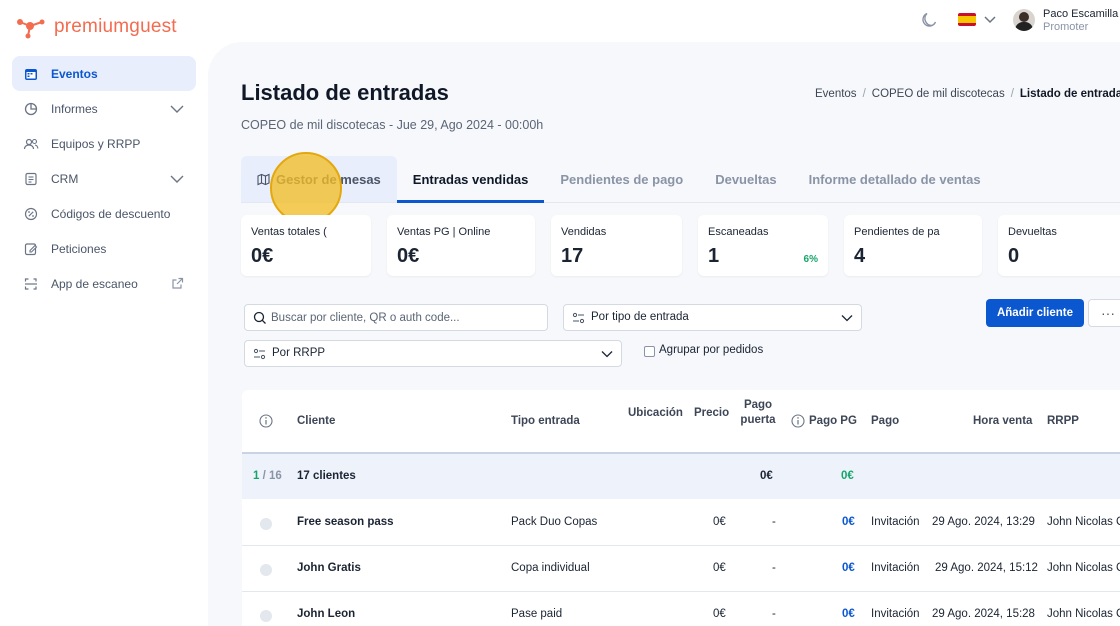 The width and height of the screenshot is (1120, 626). Describe the element at coordinates (329, 568) in the screenshot. I see `cell-cliente: John Gratis` at that location.